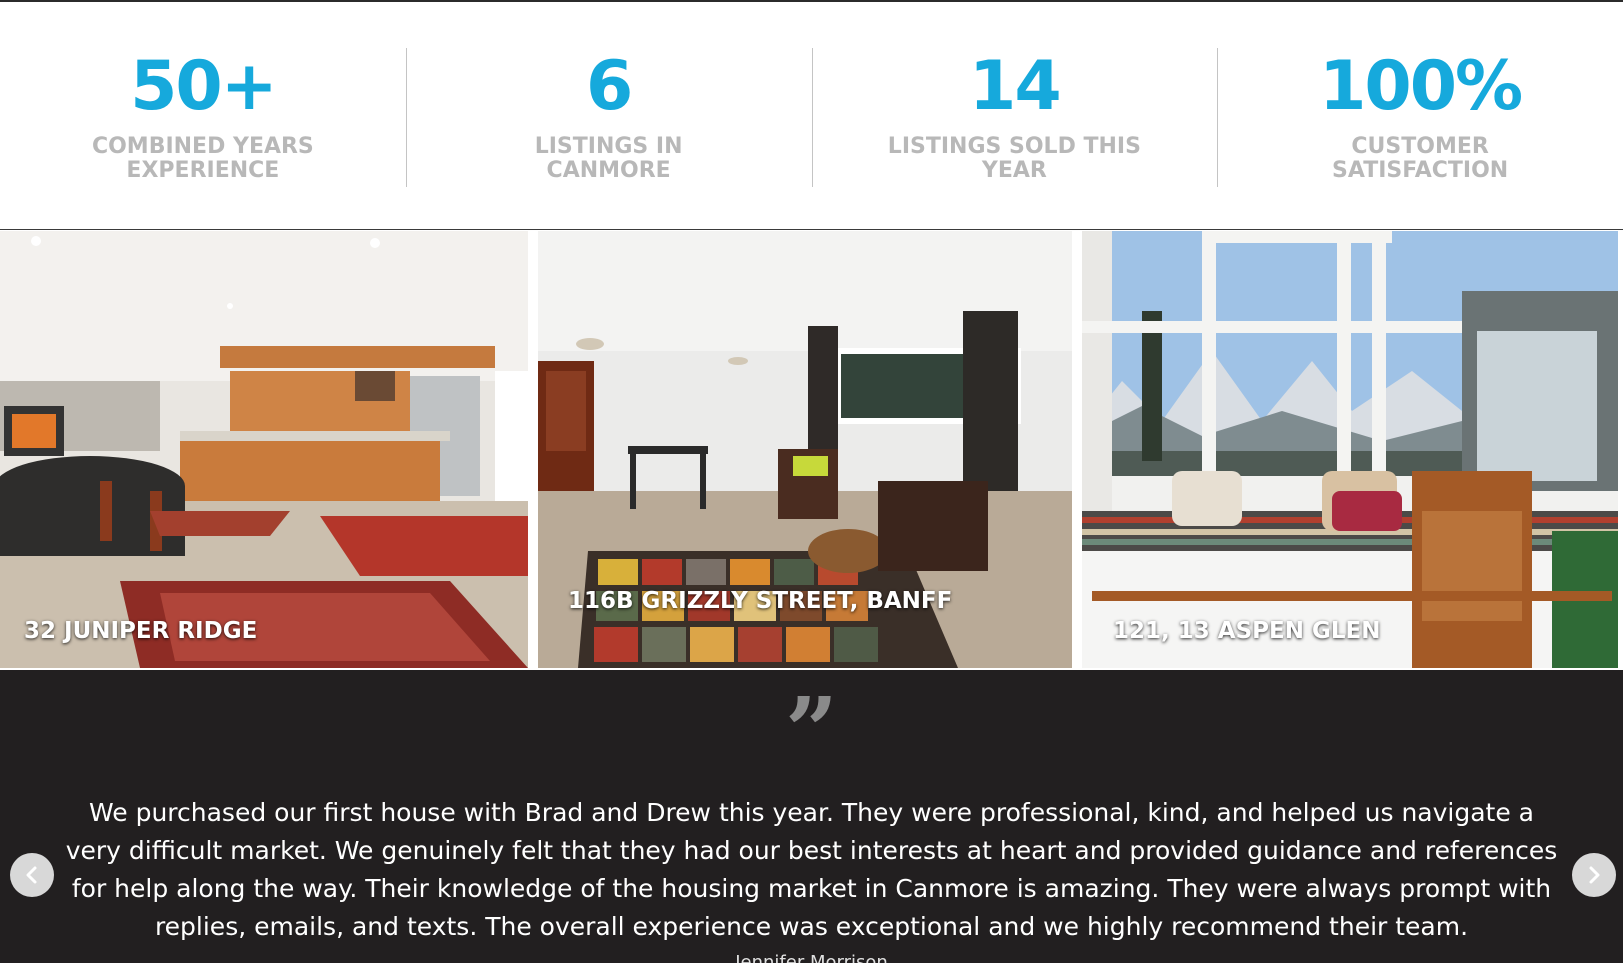 The image size is (1623, 963). What do you see at coordinates (1420, 158) in the screenshot?
I see `stat-label: CUSTOMER SATISFACTION` at bounding box center [1420, 158].